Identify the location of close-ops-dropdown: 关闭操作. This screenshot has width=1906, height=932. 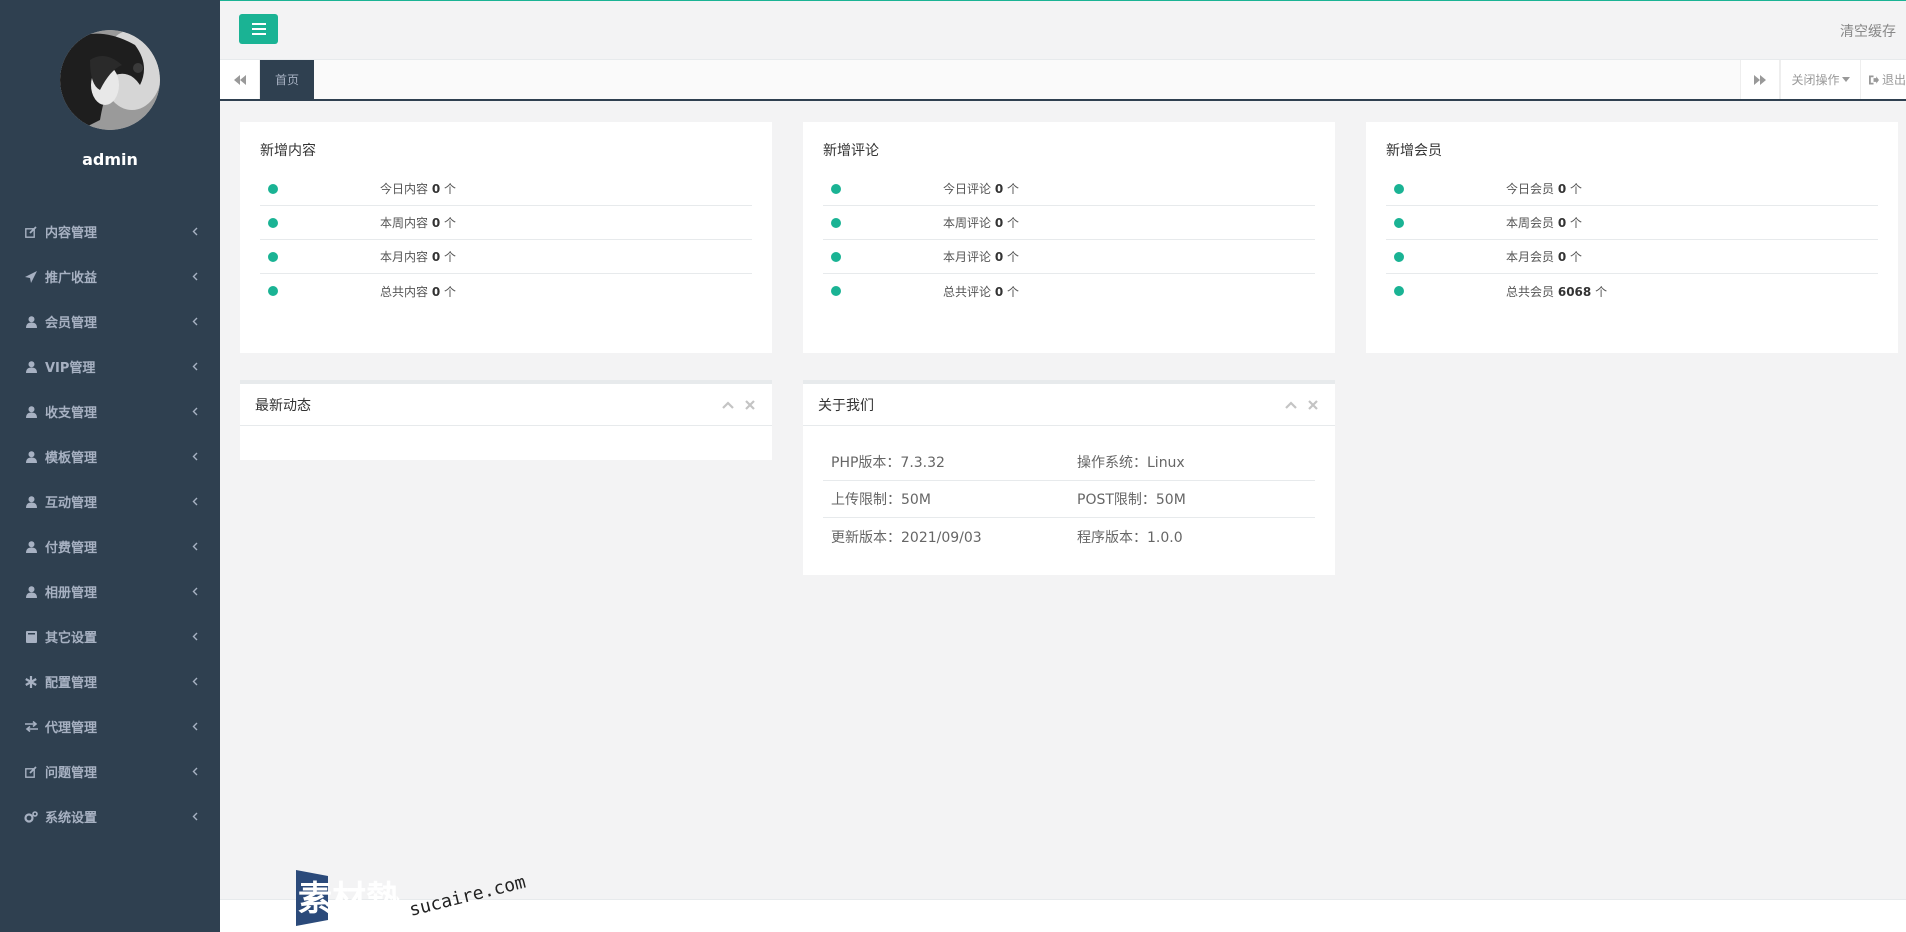
(1820, 79).